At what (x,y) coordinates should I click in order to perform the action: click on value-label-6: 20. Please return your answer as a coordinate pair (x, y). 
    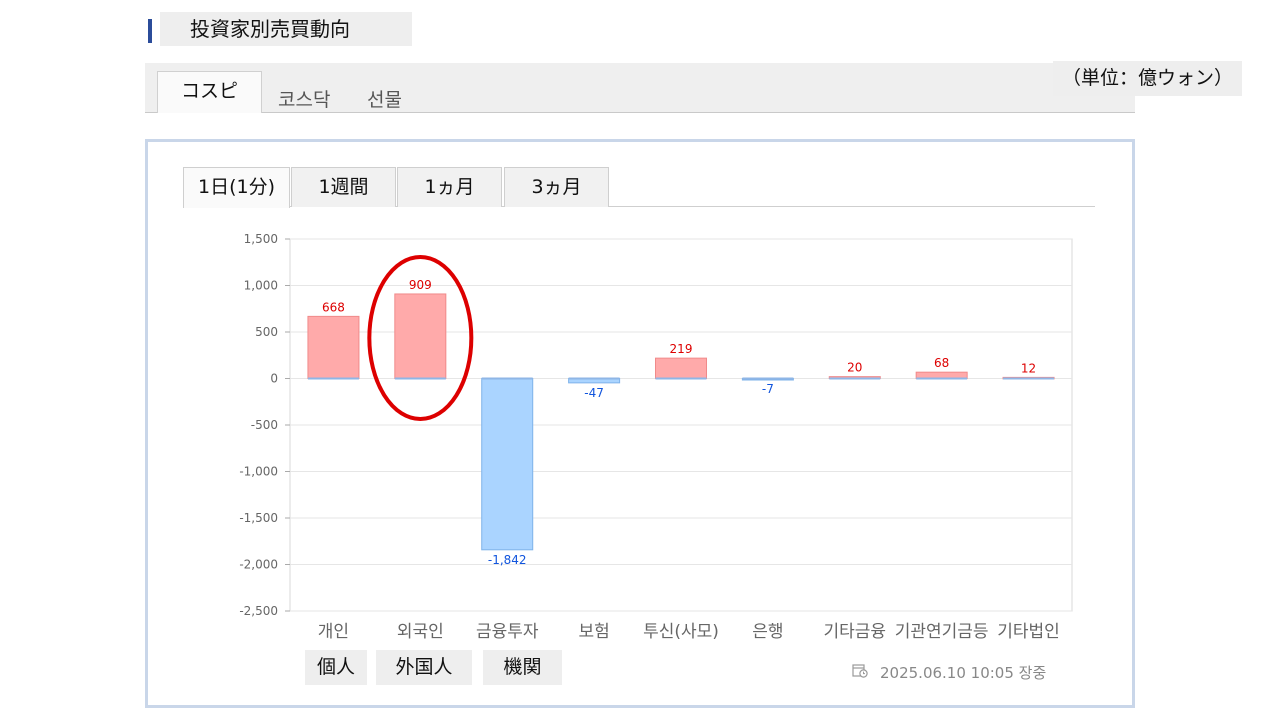
    Looking at the image, I should click on (854, 368).